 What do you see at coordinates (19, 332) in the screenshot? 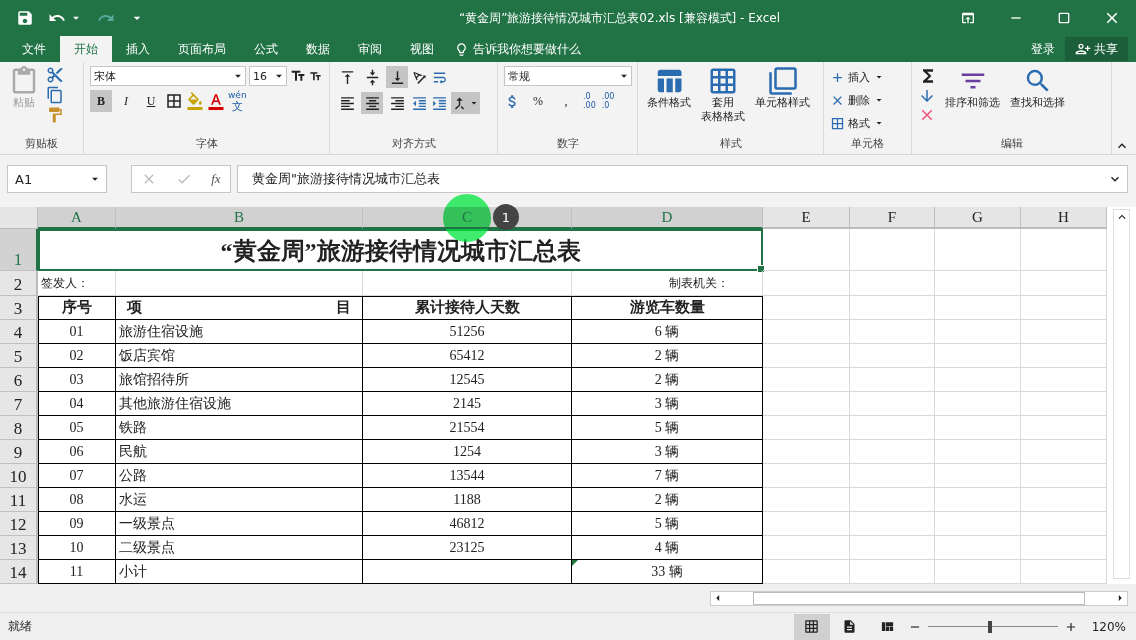
I see `row-header: 4` at bounding box center [19, 332].